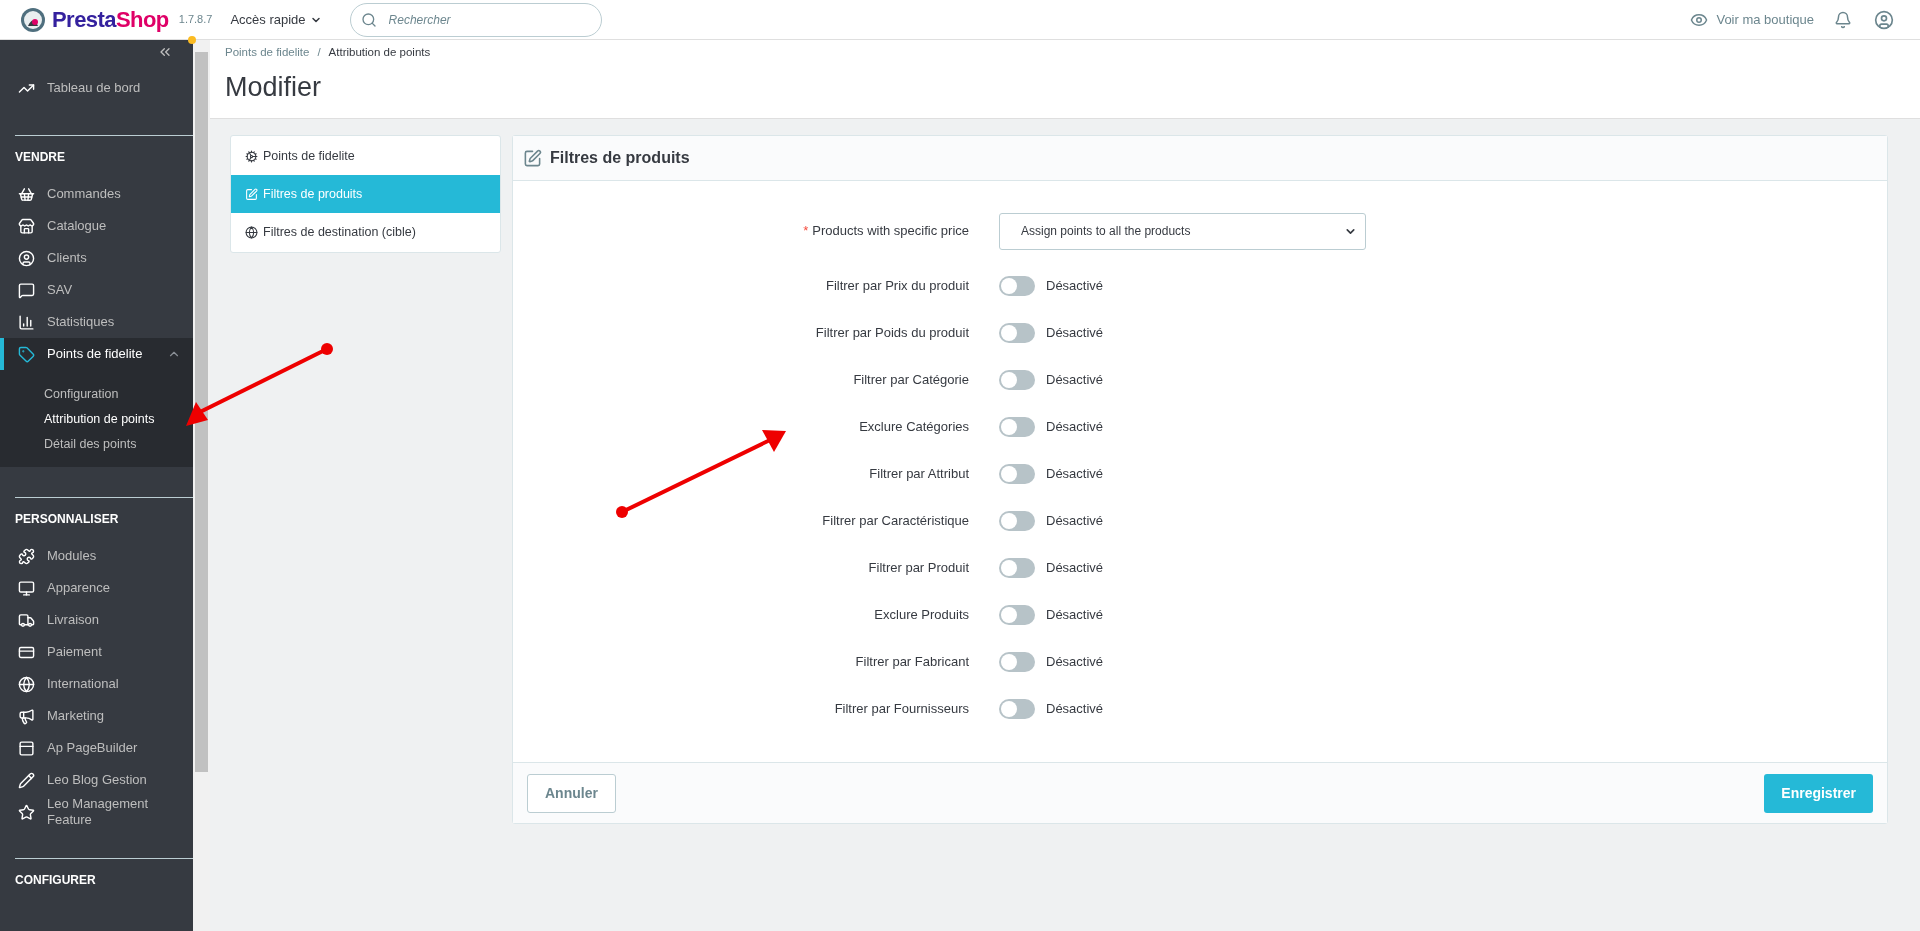 This screenshot has height=931, width=1920. I want to click on field-label: Filtrer par Fabricant, so click(912, 661).